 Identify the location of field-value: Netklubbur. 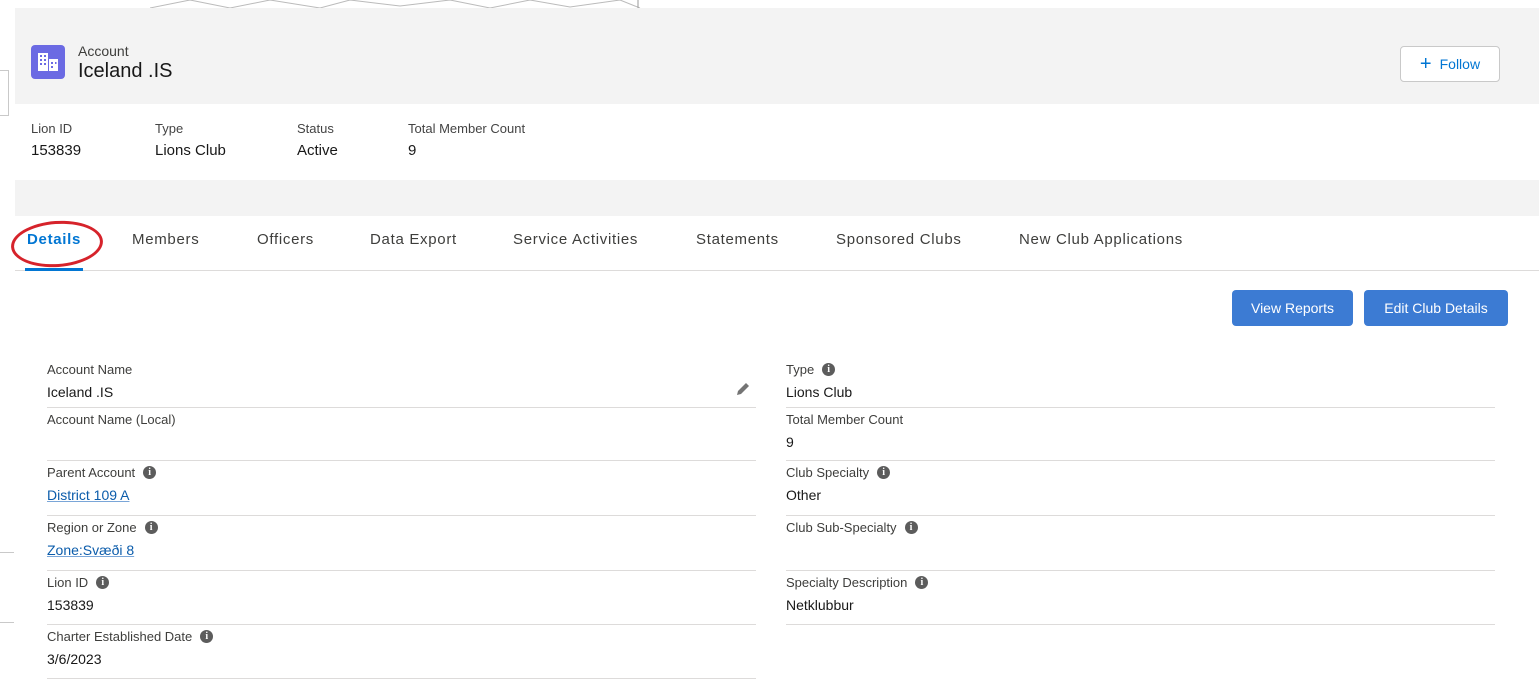
(820, 605).